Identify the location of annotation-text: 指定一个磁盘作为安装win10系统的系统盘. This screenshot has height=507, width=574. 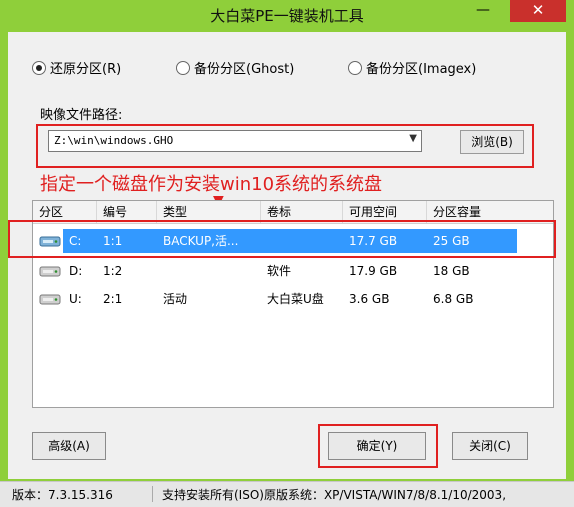
(211, 184).